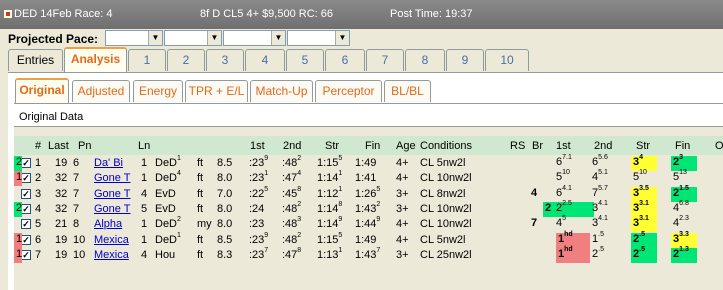 This screenshot has height=290, width=723. Describe the element at coordinates (292, 146) in the screenshot. I see `col-2nd: 2nd` at that location.